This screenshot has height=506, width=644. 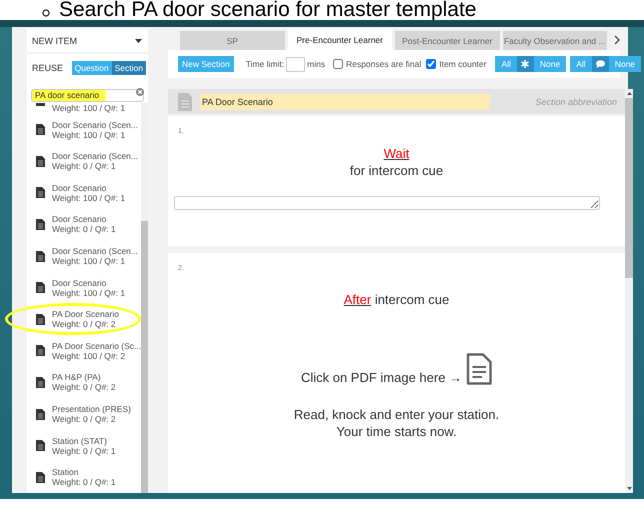 What do you see at coordinates (558, 101) in the screenshot?
I see `section-abbreviation-field: Section abbreviation` at bounding box center [558, 101].